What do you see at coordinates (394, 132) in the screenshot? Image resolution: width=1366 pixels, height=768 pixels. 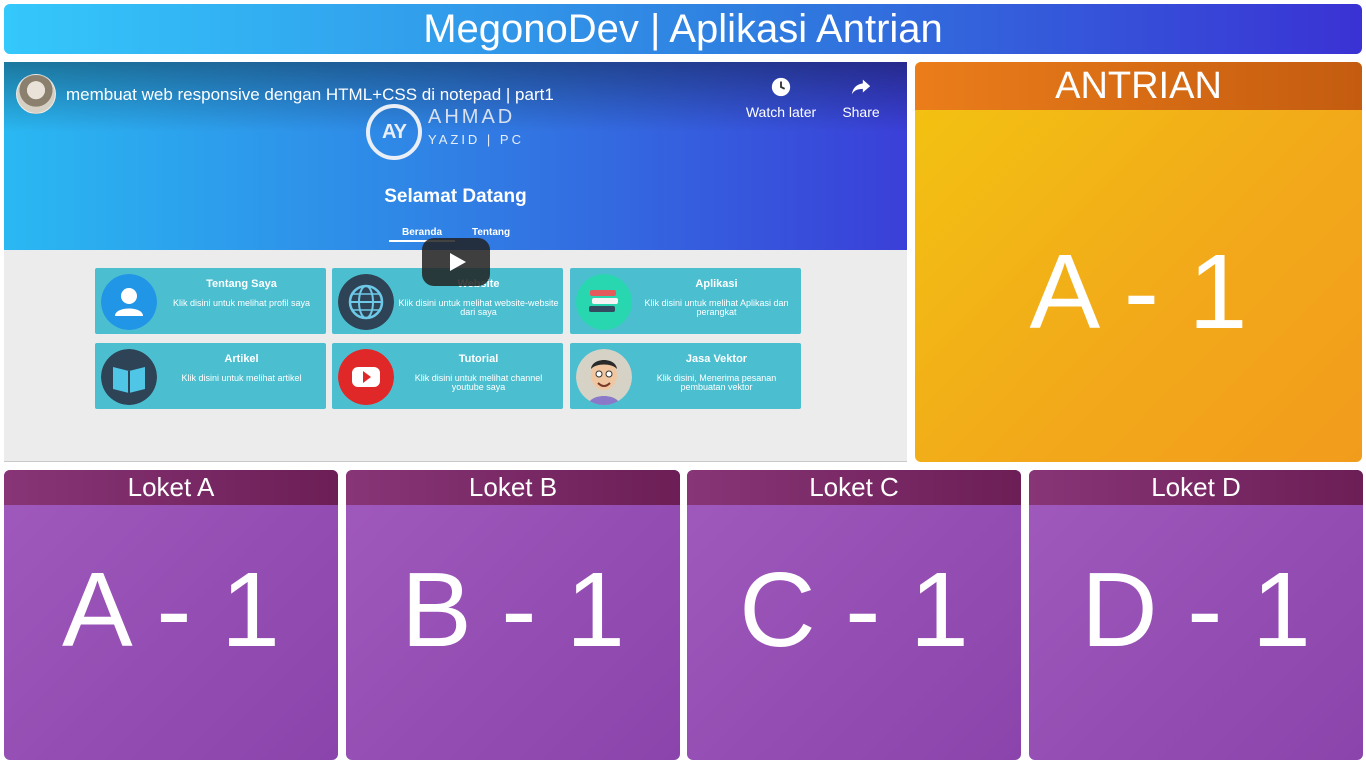 I see `logo-initials: AY` at bounding box center [394, 132].